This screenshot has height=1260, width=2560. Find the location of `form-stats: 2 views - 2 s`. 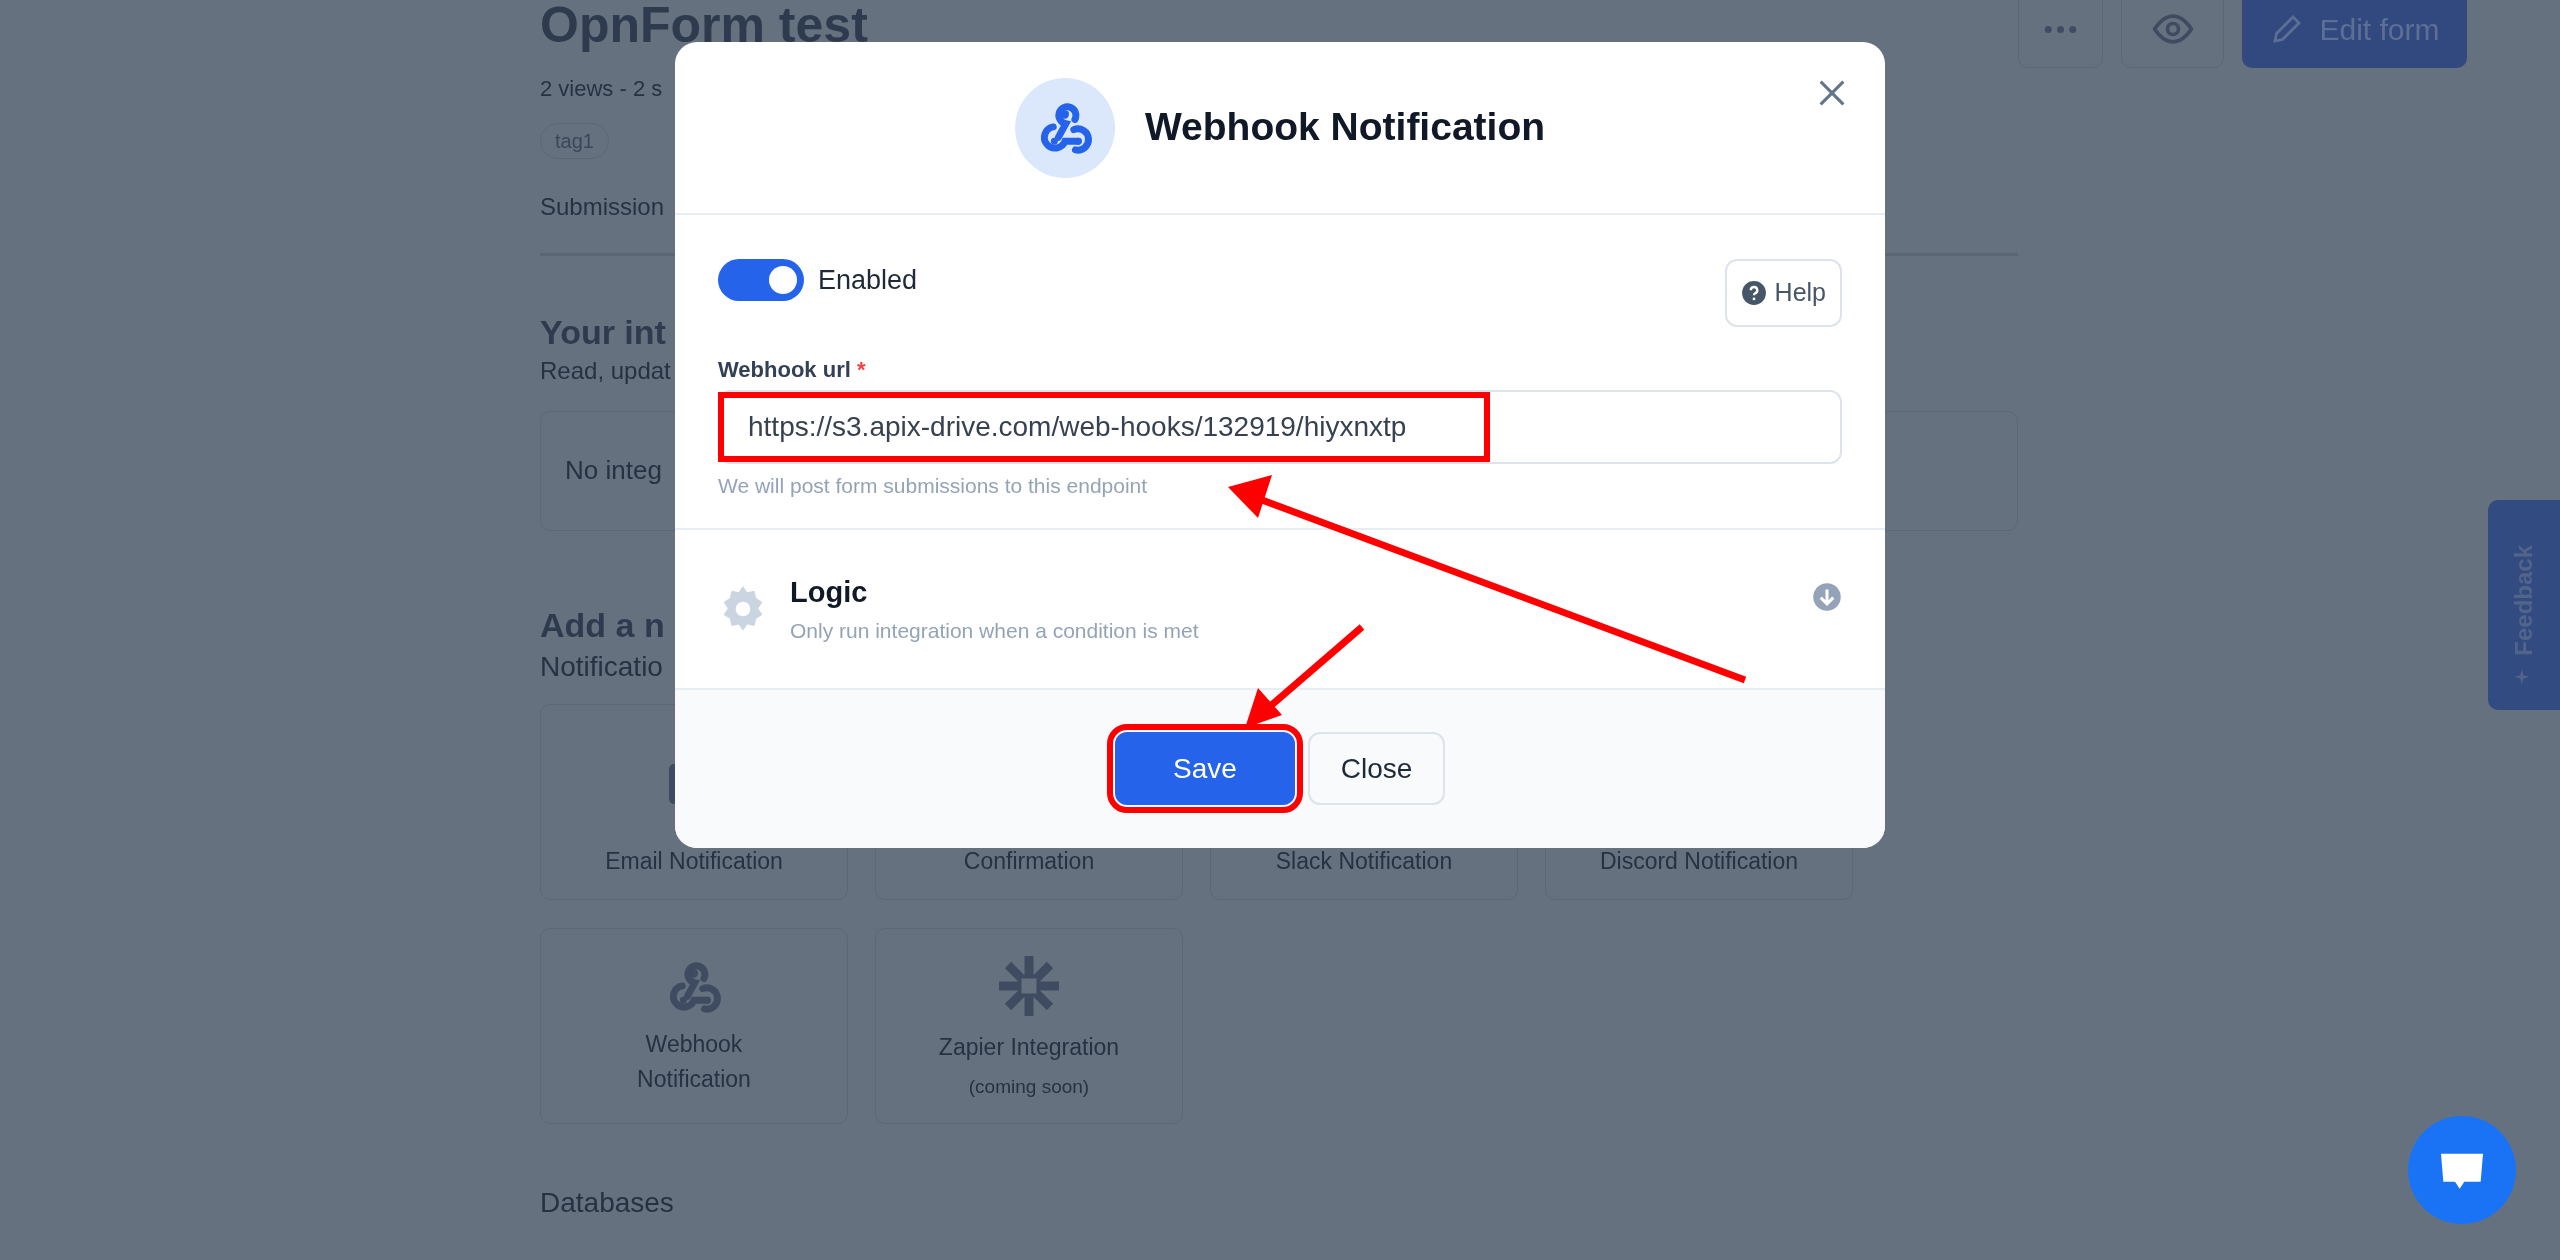

form-stats: 2 views - 2 s is located at coordinates (601, 89).